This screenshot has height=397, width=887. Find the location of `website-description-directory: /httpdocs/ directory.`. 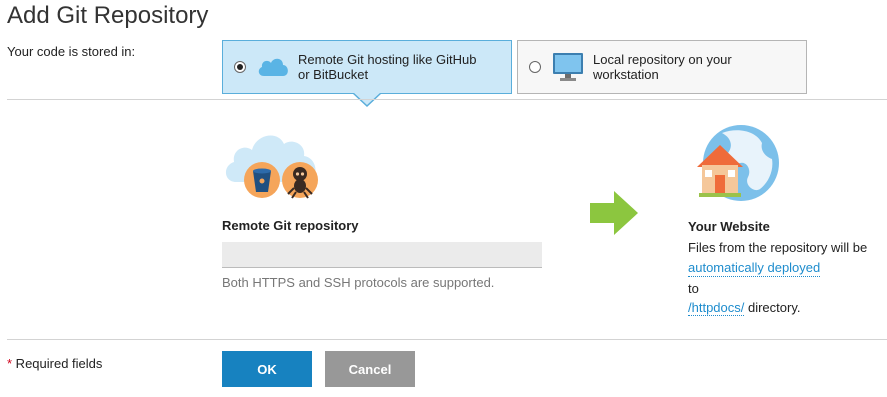

website-description-directory: /httpdocs/ directory. is located at coordinates (744, 308).